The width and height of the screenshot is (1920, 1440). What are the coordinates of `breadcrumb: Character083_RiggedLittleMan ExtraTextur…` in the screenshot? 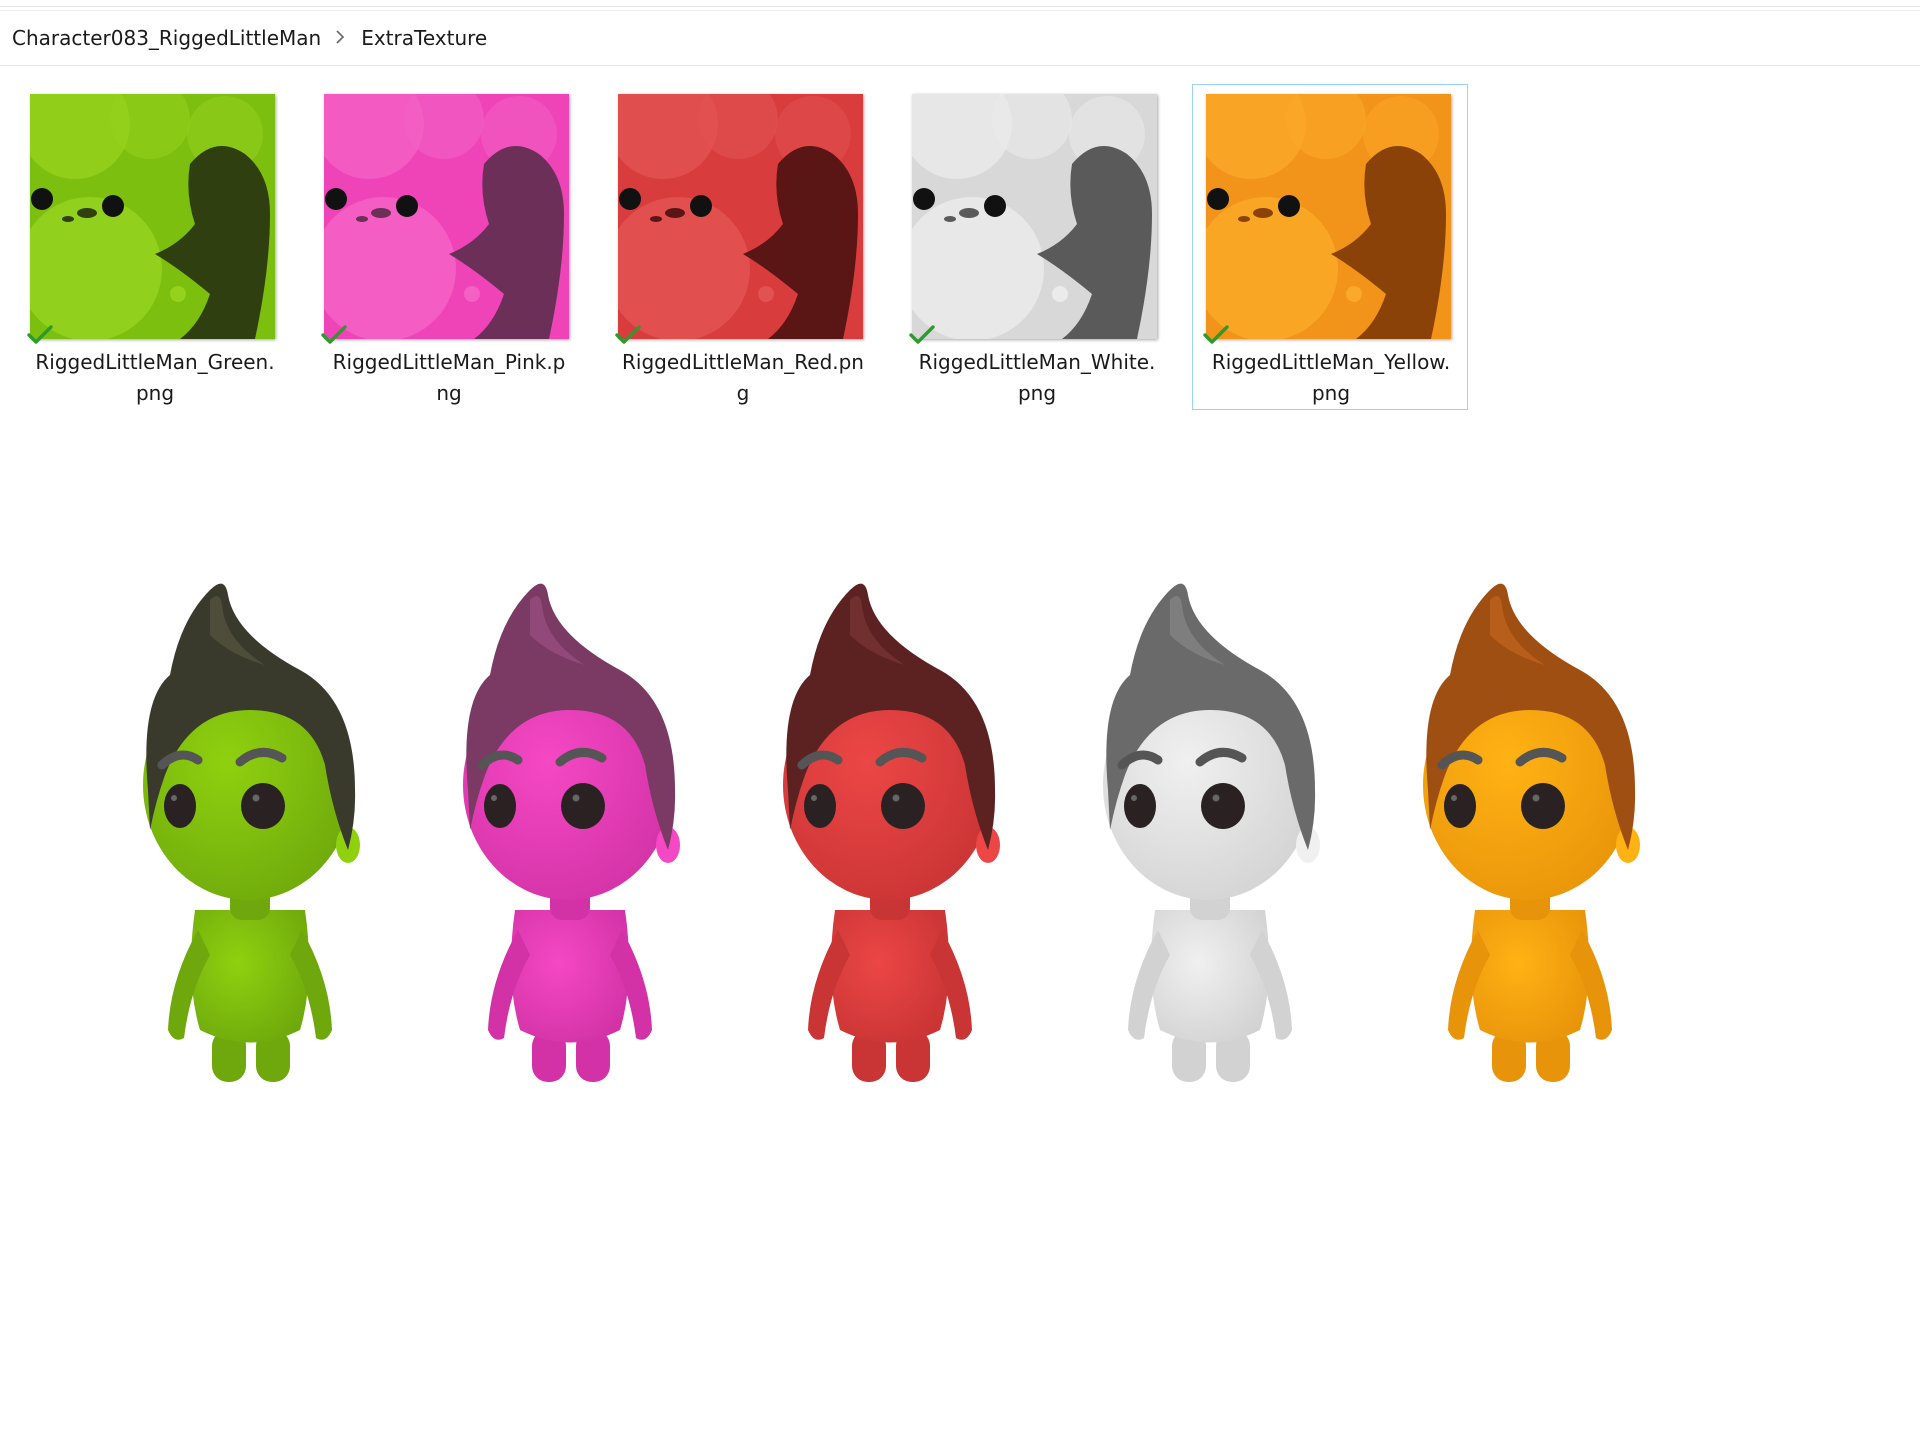 It's located at (960, 38).